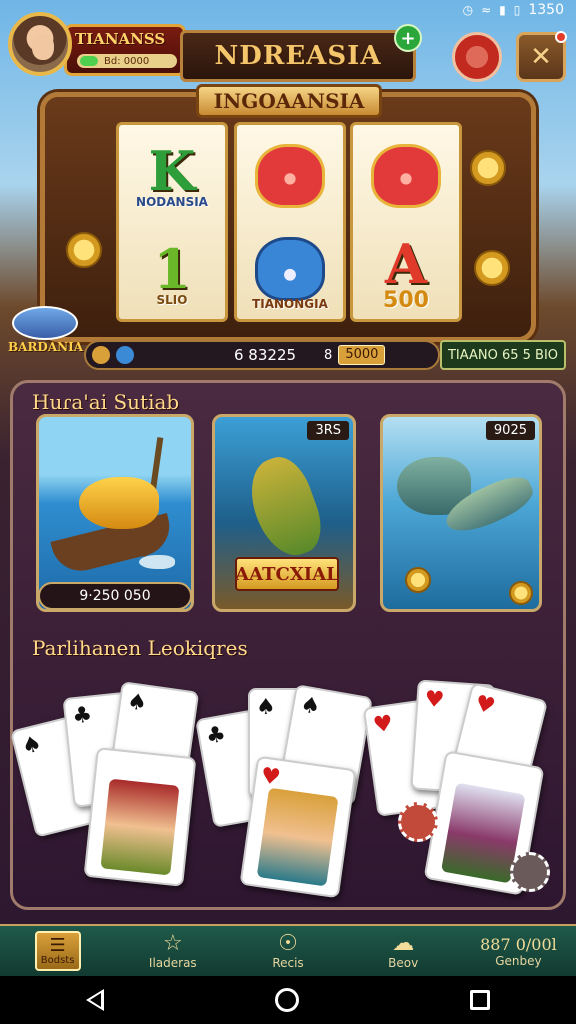 This screenshot has height=1024, width=576. What do you see at coordinates (518, 944) in the screenshot?
I see `nav-balance-value: 887 0/00l` at bounding box center [518, 944].